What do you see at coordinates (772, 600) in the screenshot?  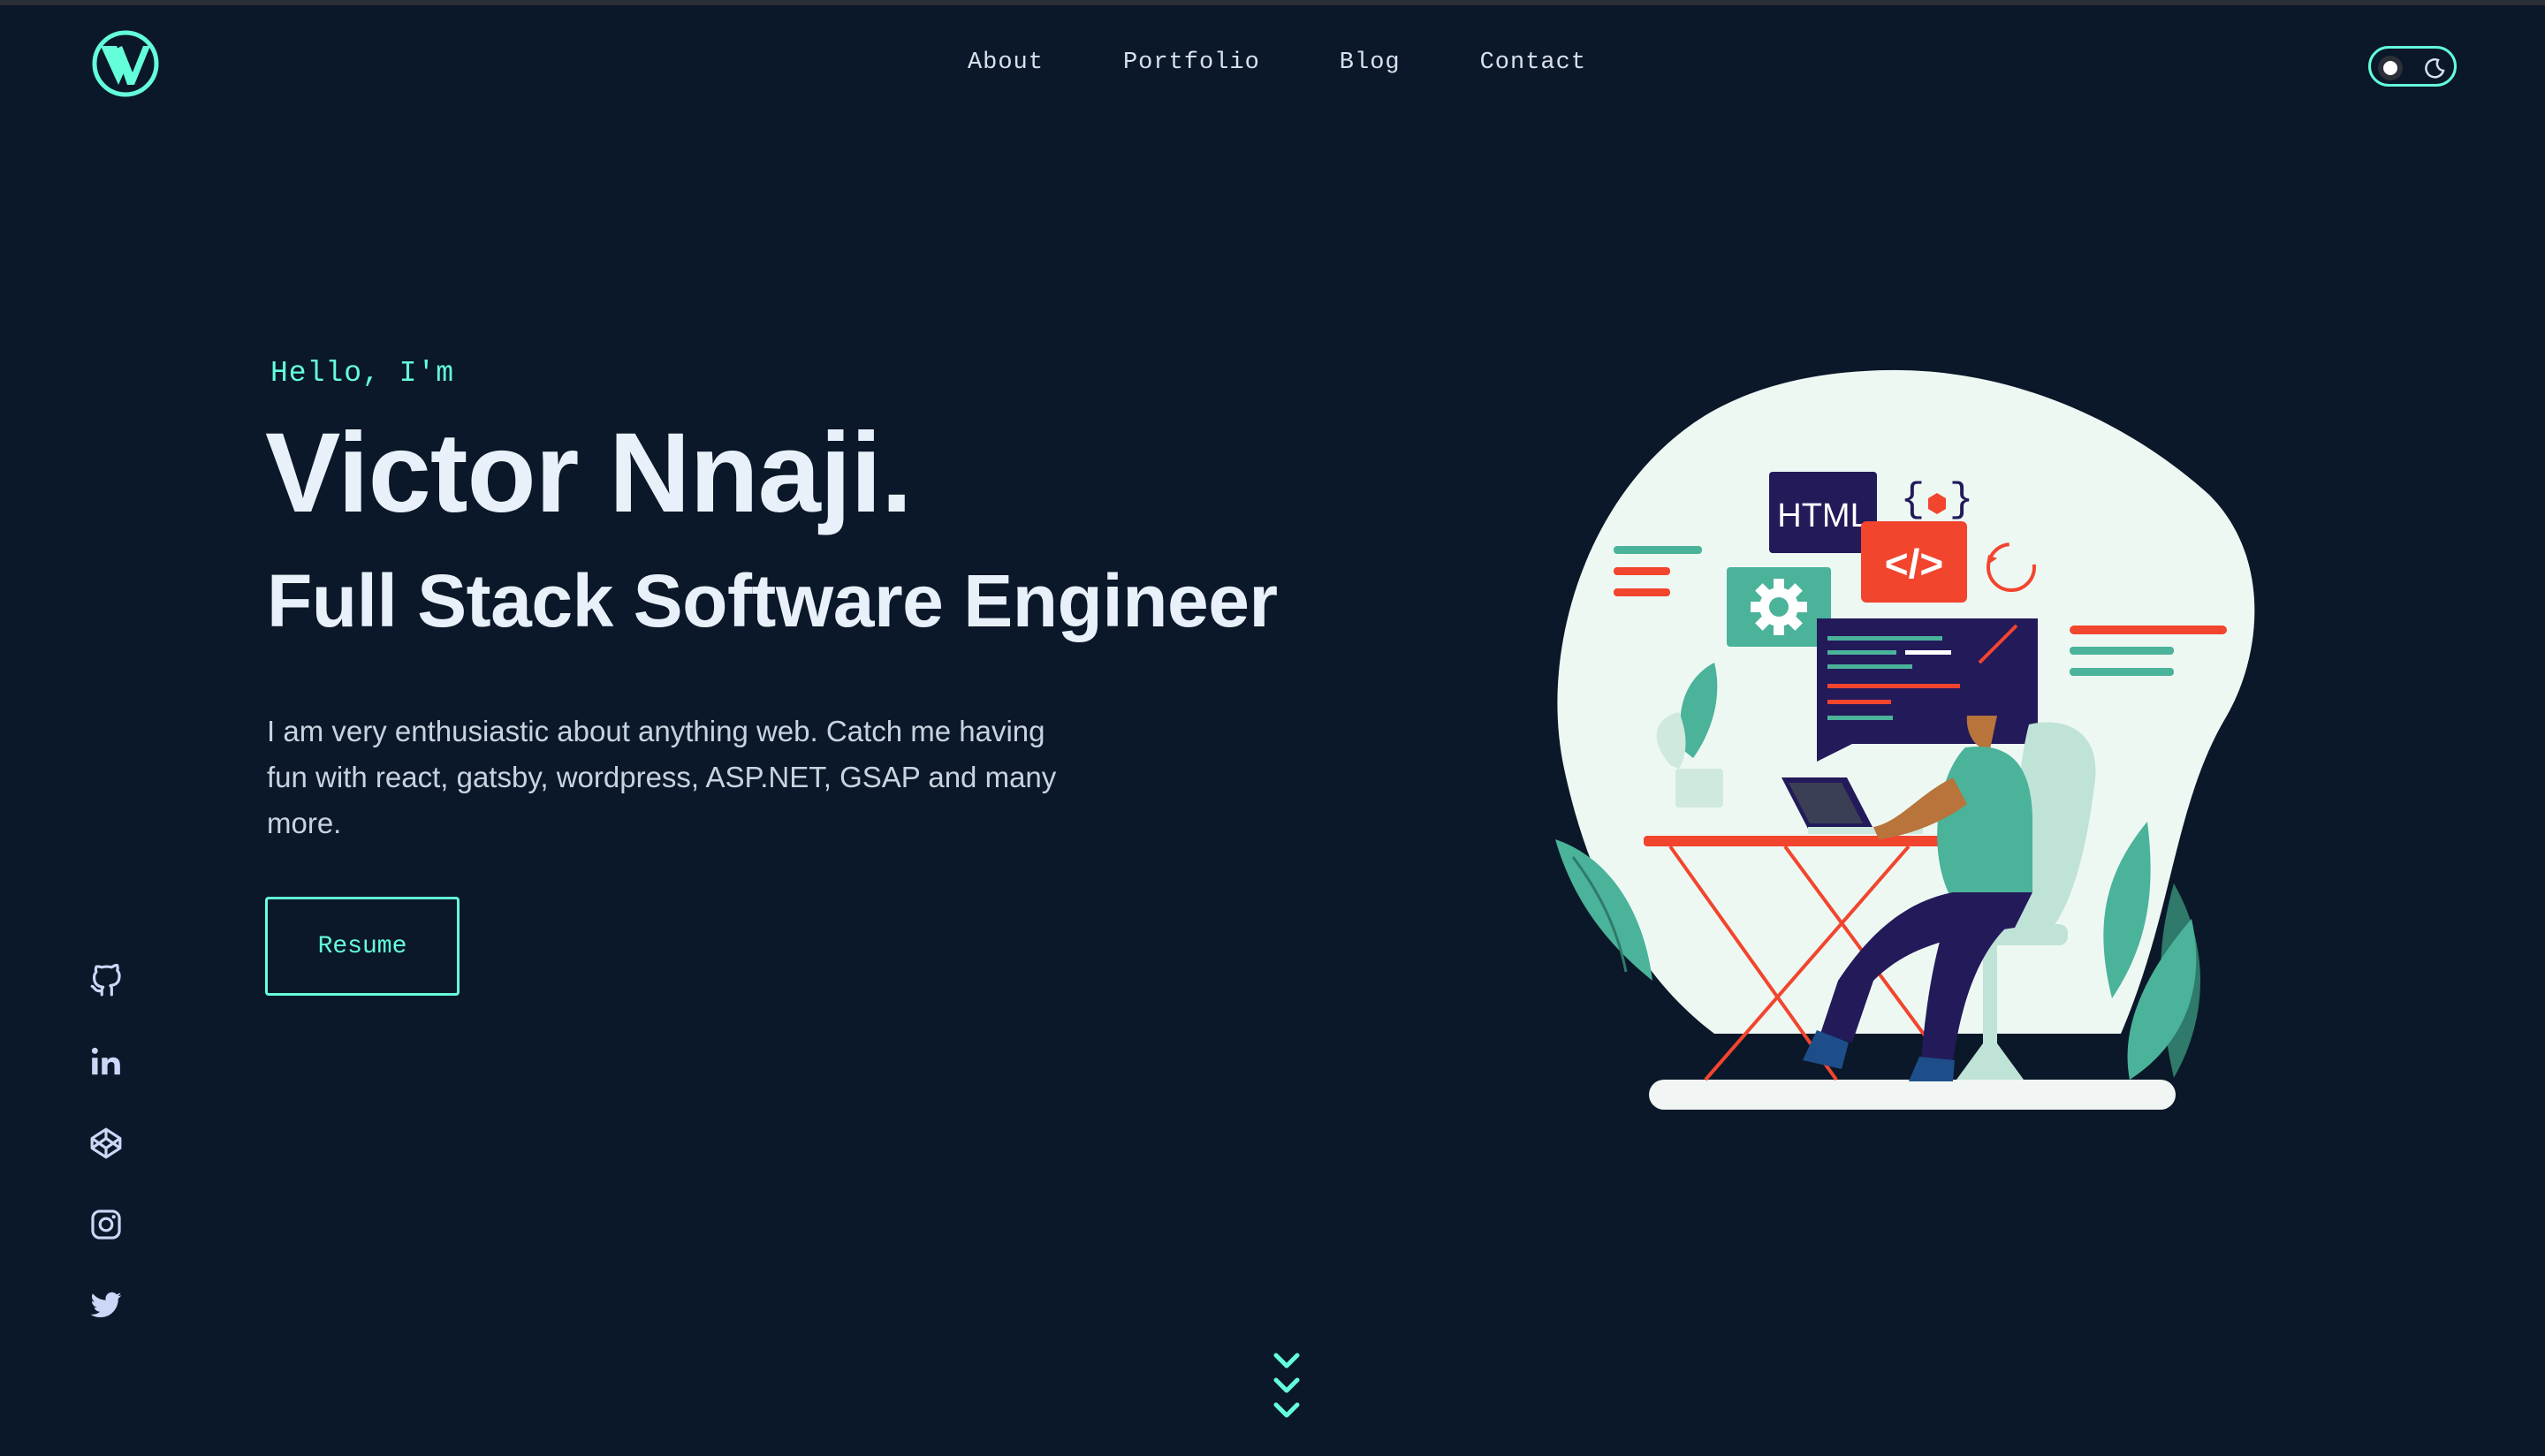 I see `hero-role: Full Stack Software Engineer` at bounding box center [772, 600].